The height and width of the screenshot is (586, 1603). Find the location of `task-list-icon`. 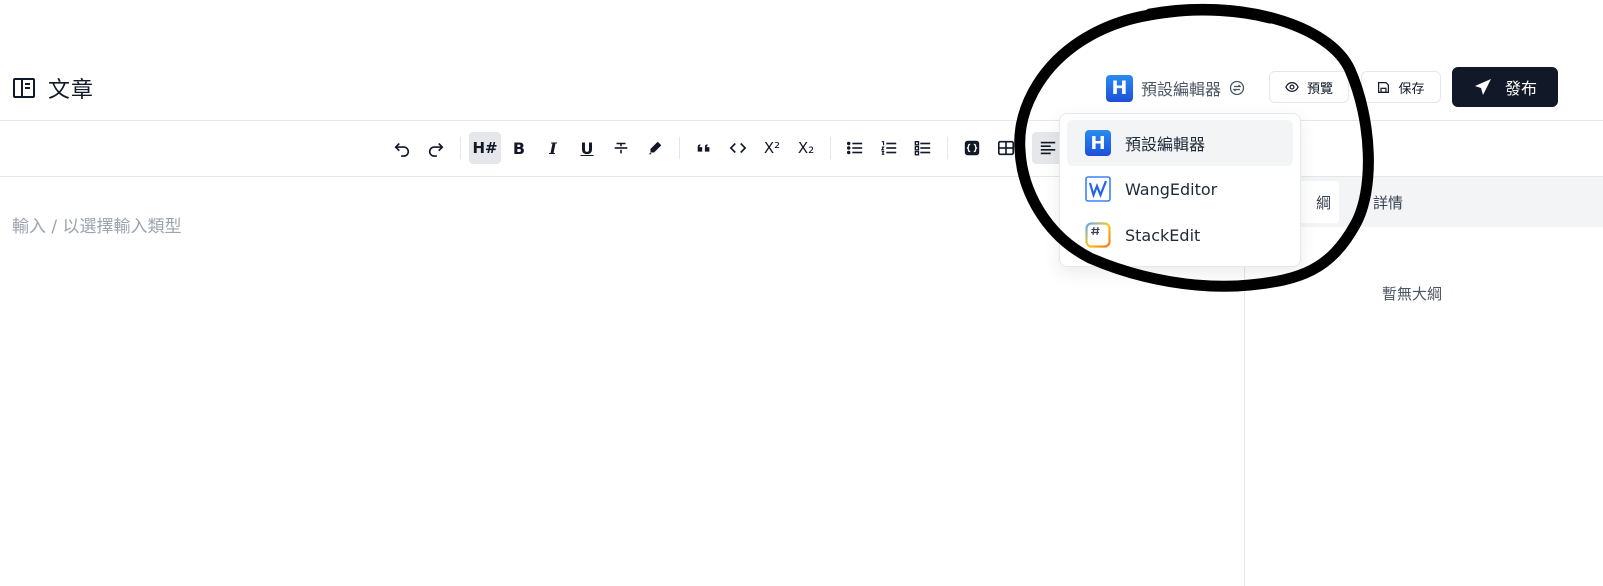

task-list-icon is located at coordinates (922, 148).